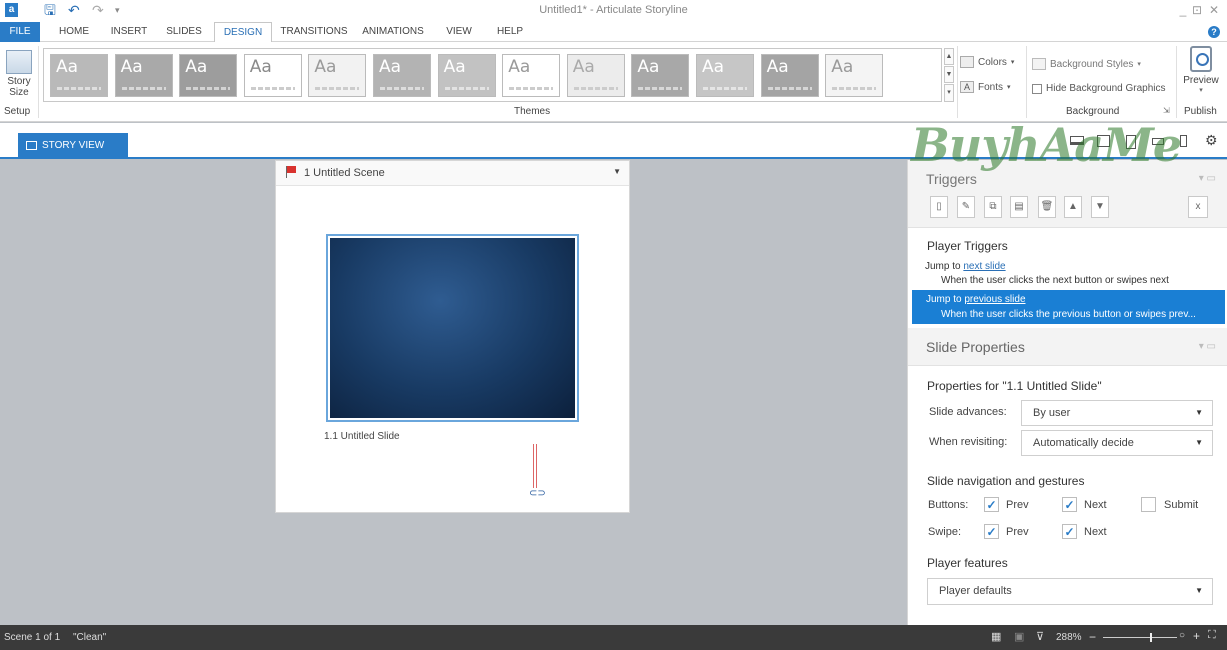 Image resolution: width=1227 pixels, height=650 pixels. I want to click on tab-file: FILE, so click(20, 32).